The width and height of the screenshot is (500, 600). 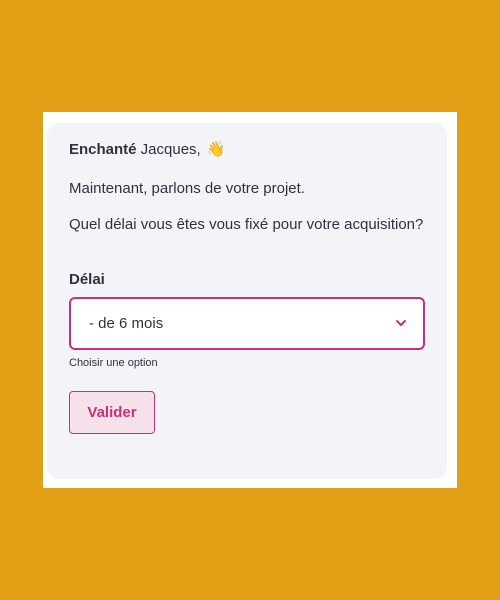 What do you see at coordinates (87, 279) in the screenshot?
I see `field-label-delai: Délai` at bounding box center [87, 279].